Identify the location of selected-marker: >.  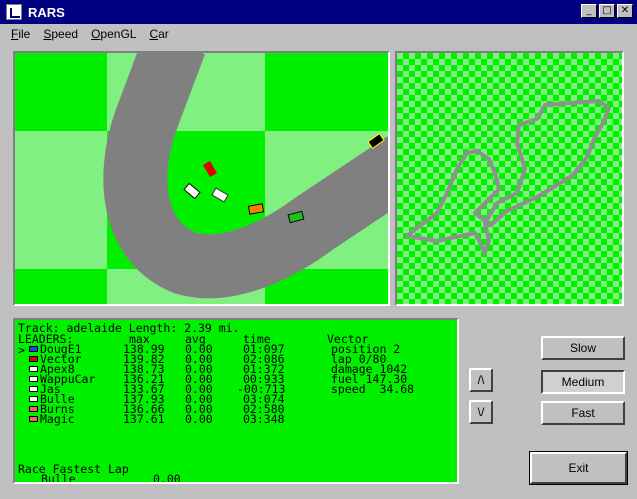
(21, 350).